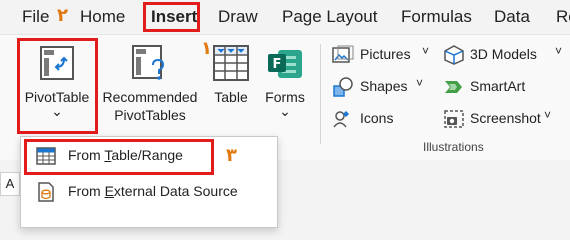 The height and width of the screenshot is (240, 570). Describe the element at coordinates (238, 17) in the screenshot. I see `tab-draw: Draw` at that location.